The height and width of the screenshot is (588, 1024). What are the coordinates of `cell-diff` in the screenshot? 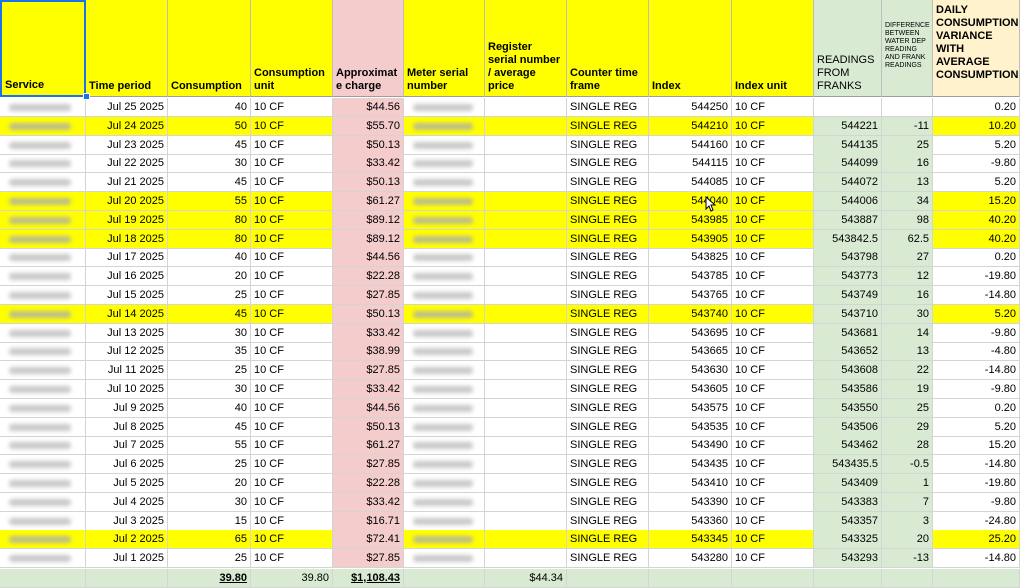 It's located at (907, 107).